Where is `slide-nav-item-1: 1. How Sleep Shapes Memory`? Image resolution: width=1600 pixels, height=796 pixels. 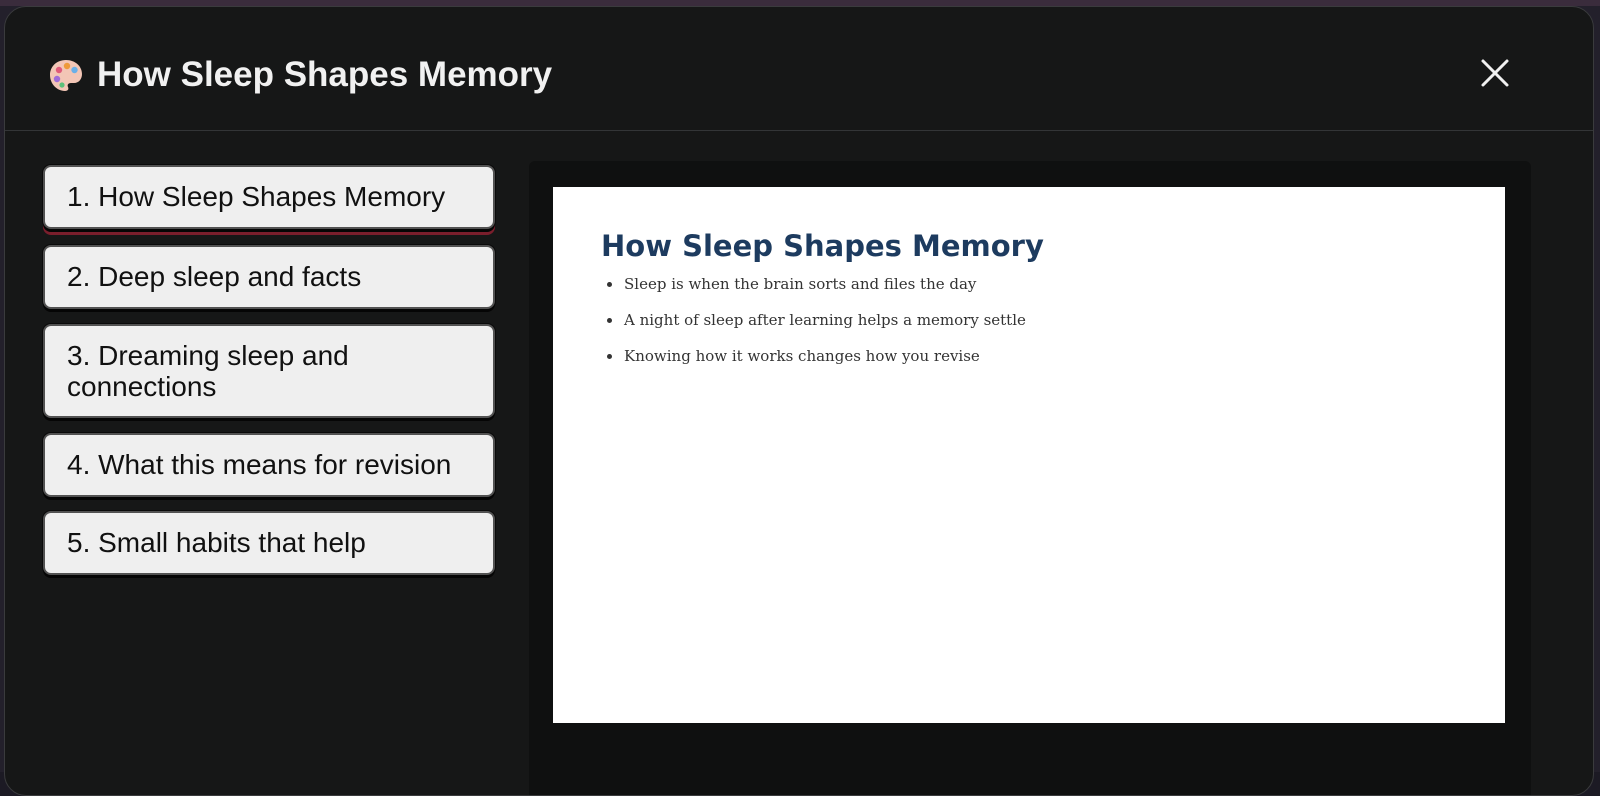 slide-nav-item-1: 1. How Sleep Shapes Memory is located at coordinates (269, 197).